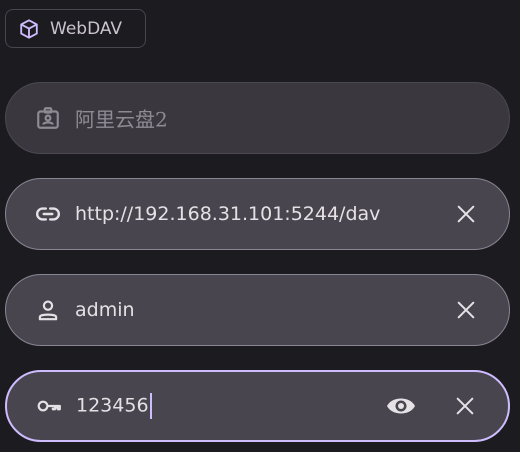  Describe the element at coordinates (121, 119) in the screenshot. I see `name-value: 阿里云盘2` at that location.